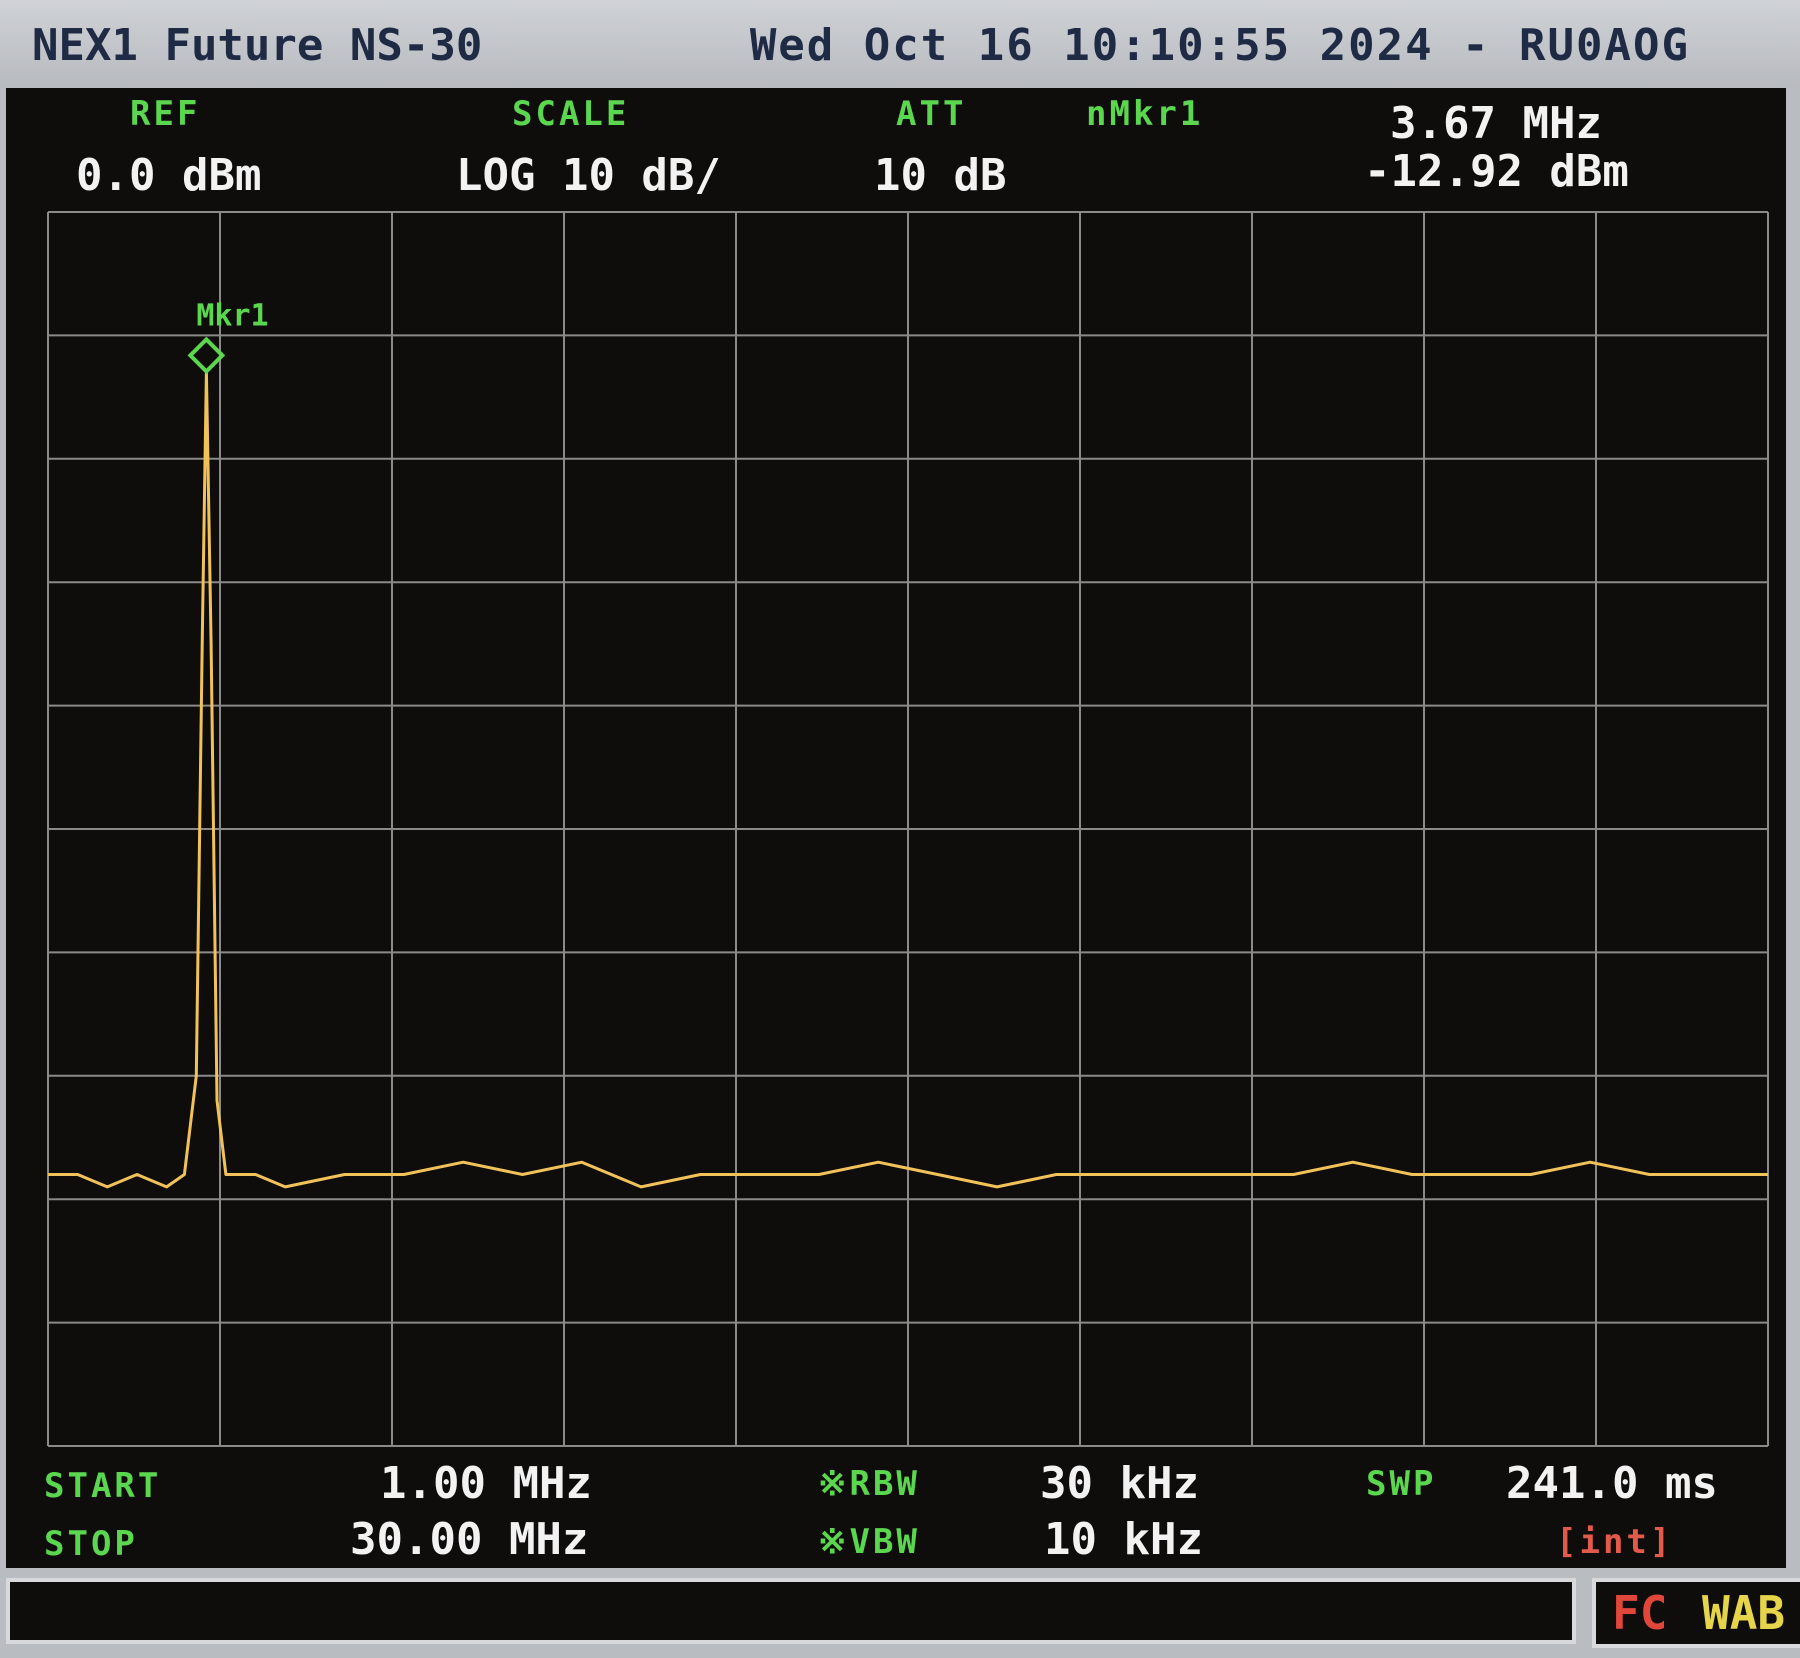 The width and height of the screenshot is (1800, 1658). I want to click on rbw-value: 30 kHz, so click(1119, 1483).